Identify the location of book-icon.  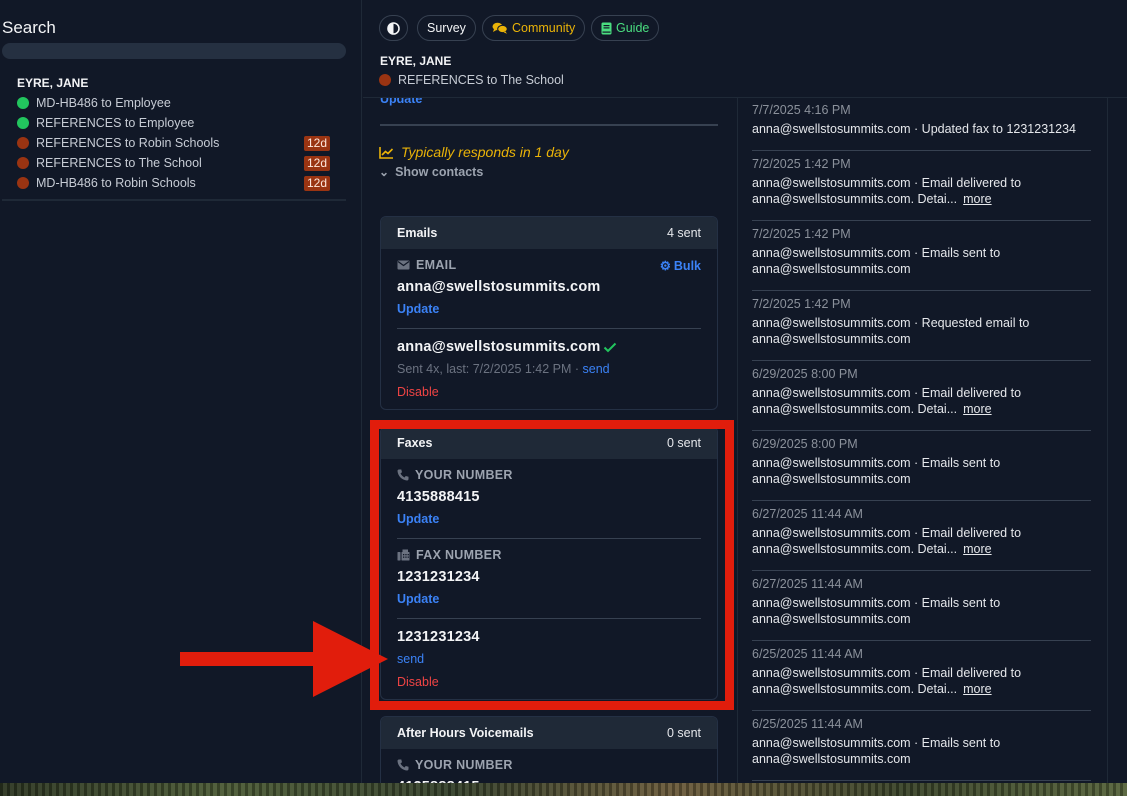
(606, 28).